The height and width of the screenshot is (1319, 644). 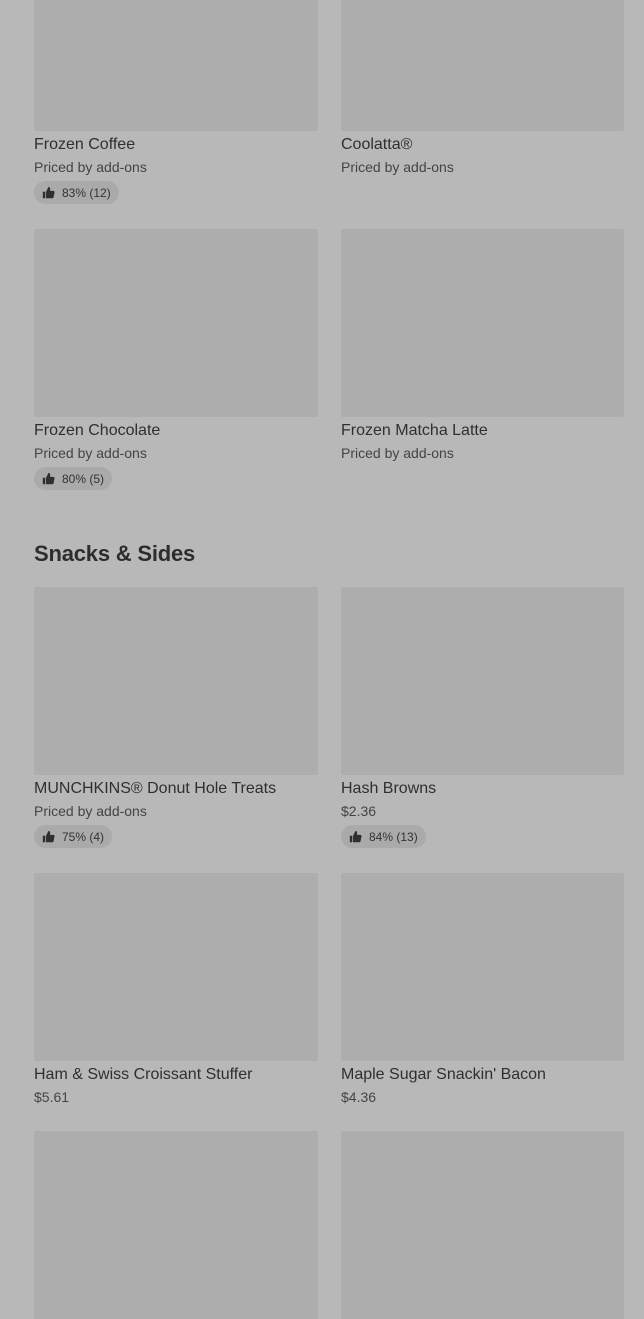 What do you see at coordinates (115, 553) in the screenshot?
I see `section-title: Snacks & Sides` at bounding box center [115, 553].